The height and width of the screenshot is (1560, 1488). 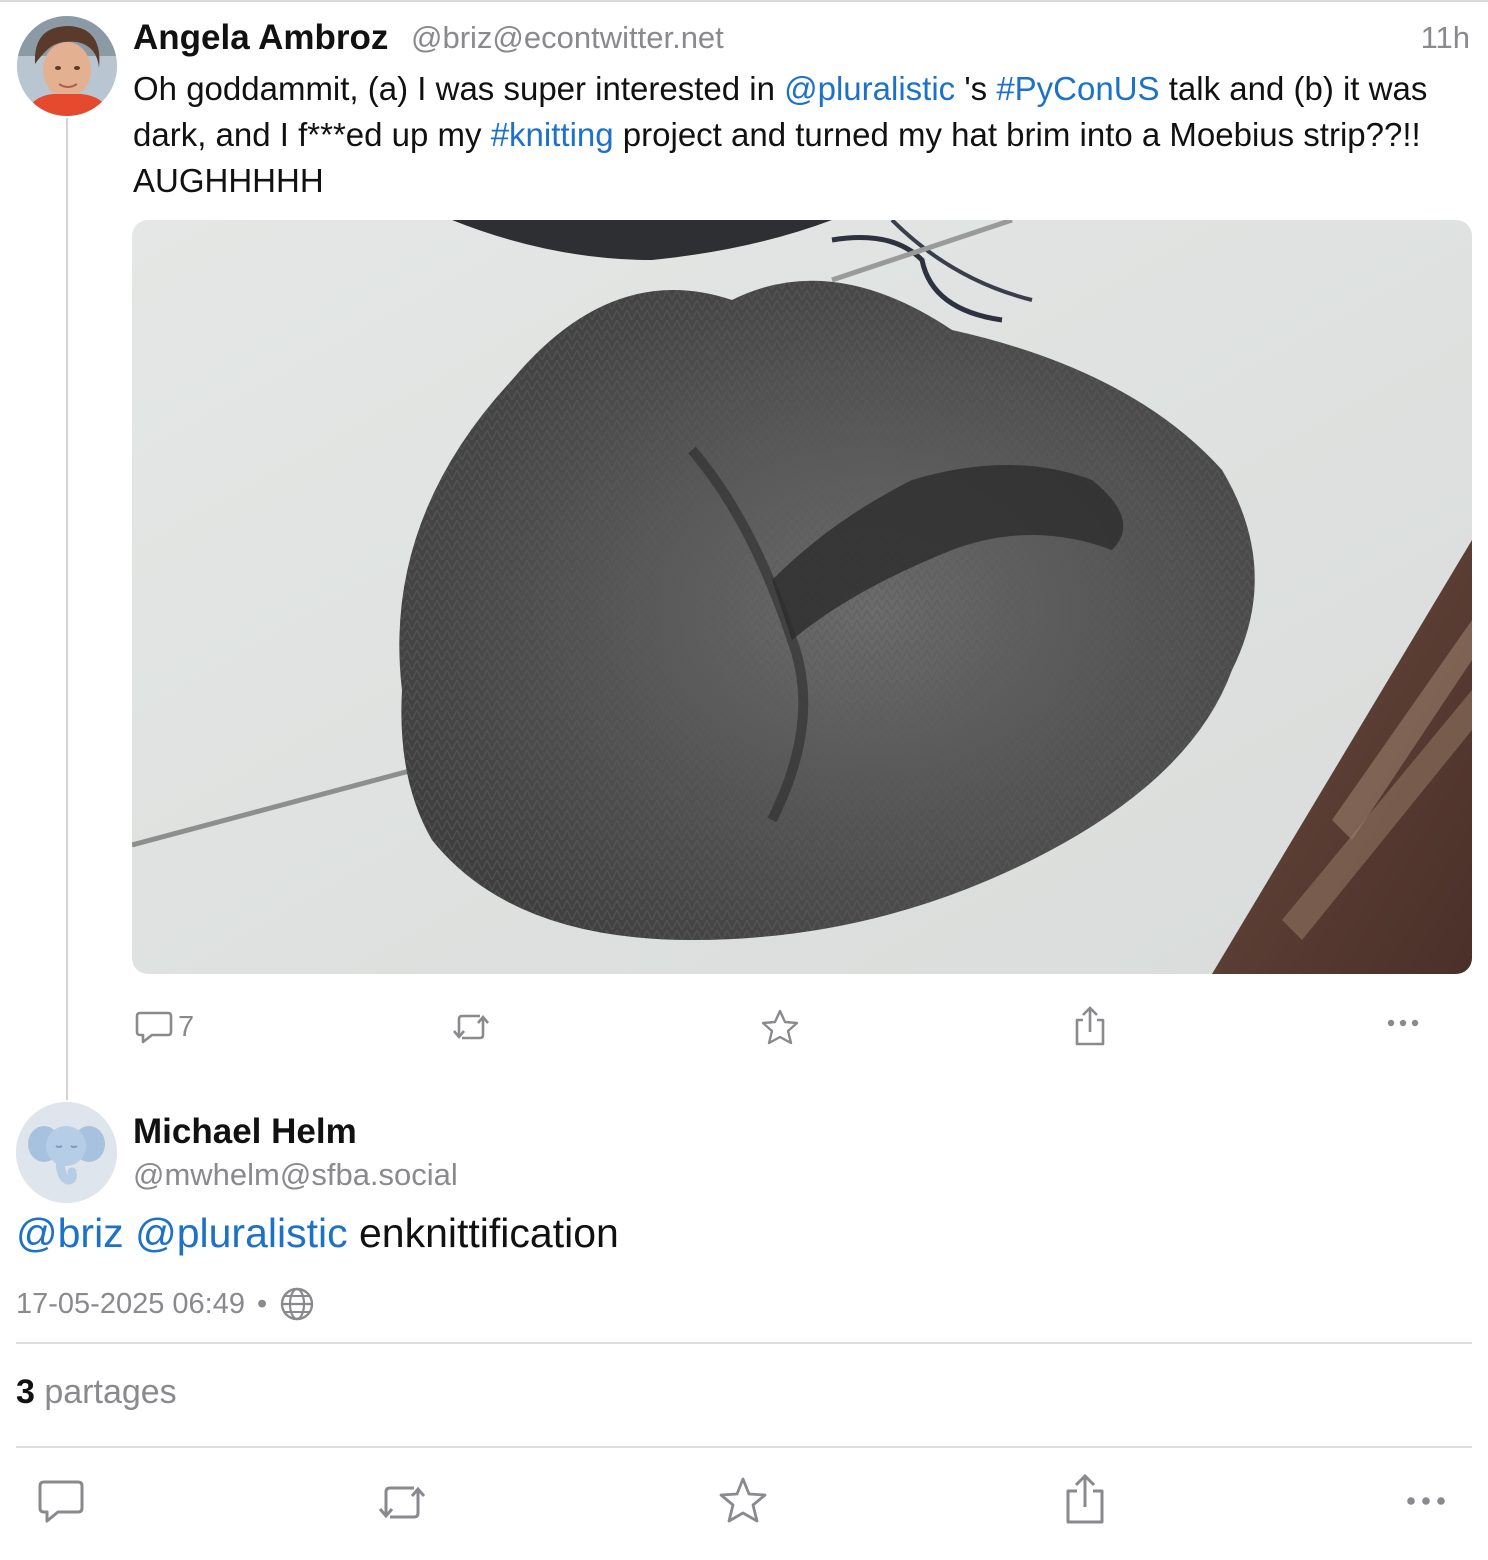 What do you see at coordinates (744, 1343) in the screenshot?
I see `stats-divider-top` at bounding box center [744, 1343].